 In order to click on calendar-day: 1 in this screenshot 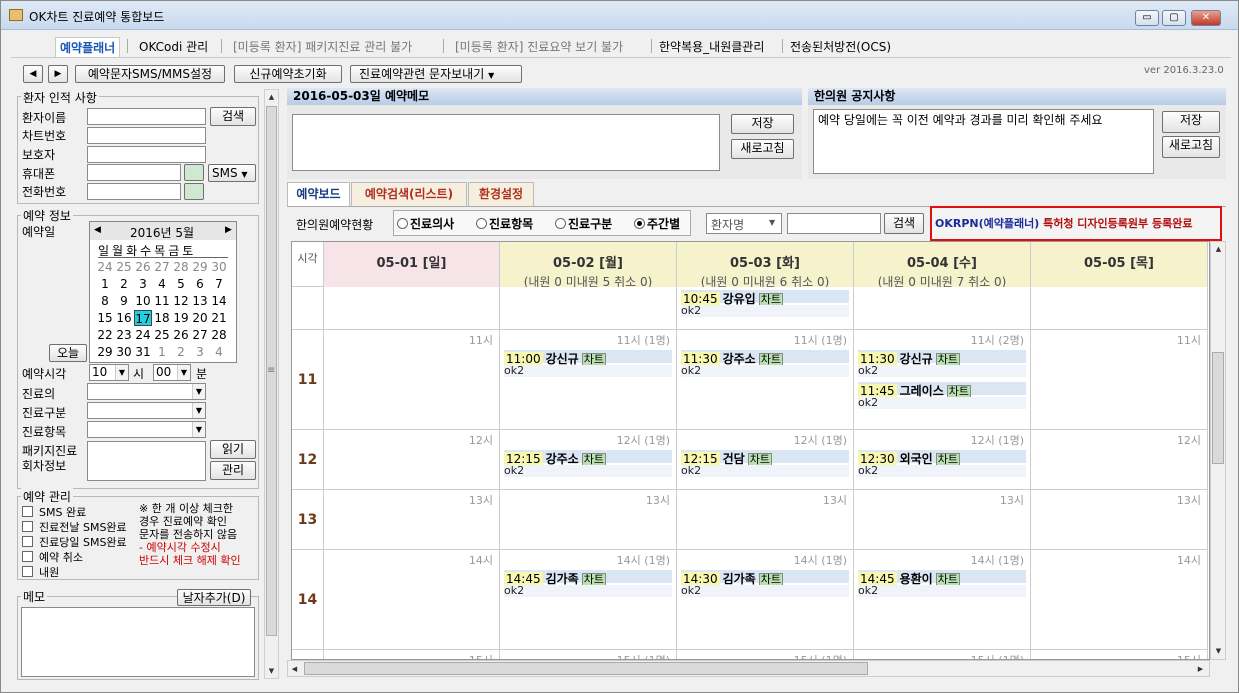, I will do `click(162, 352)`.